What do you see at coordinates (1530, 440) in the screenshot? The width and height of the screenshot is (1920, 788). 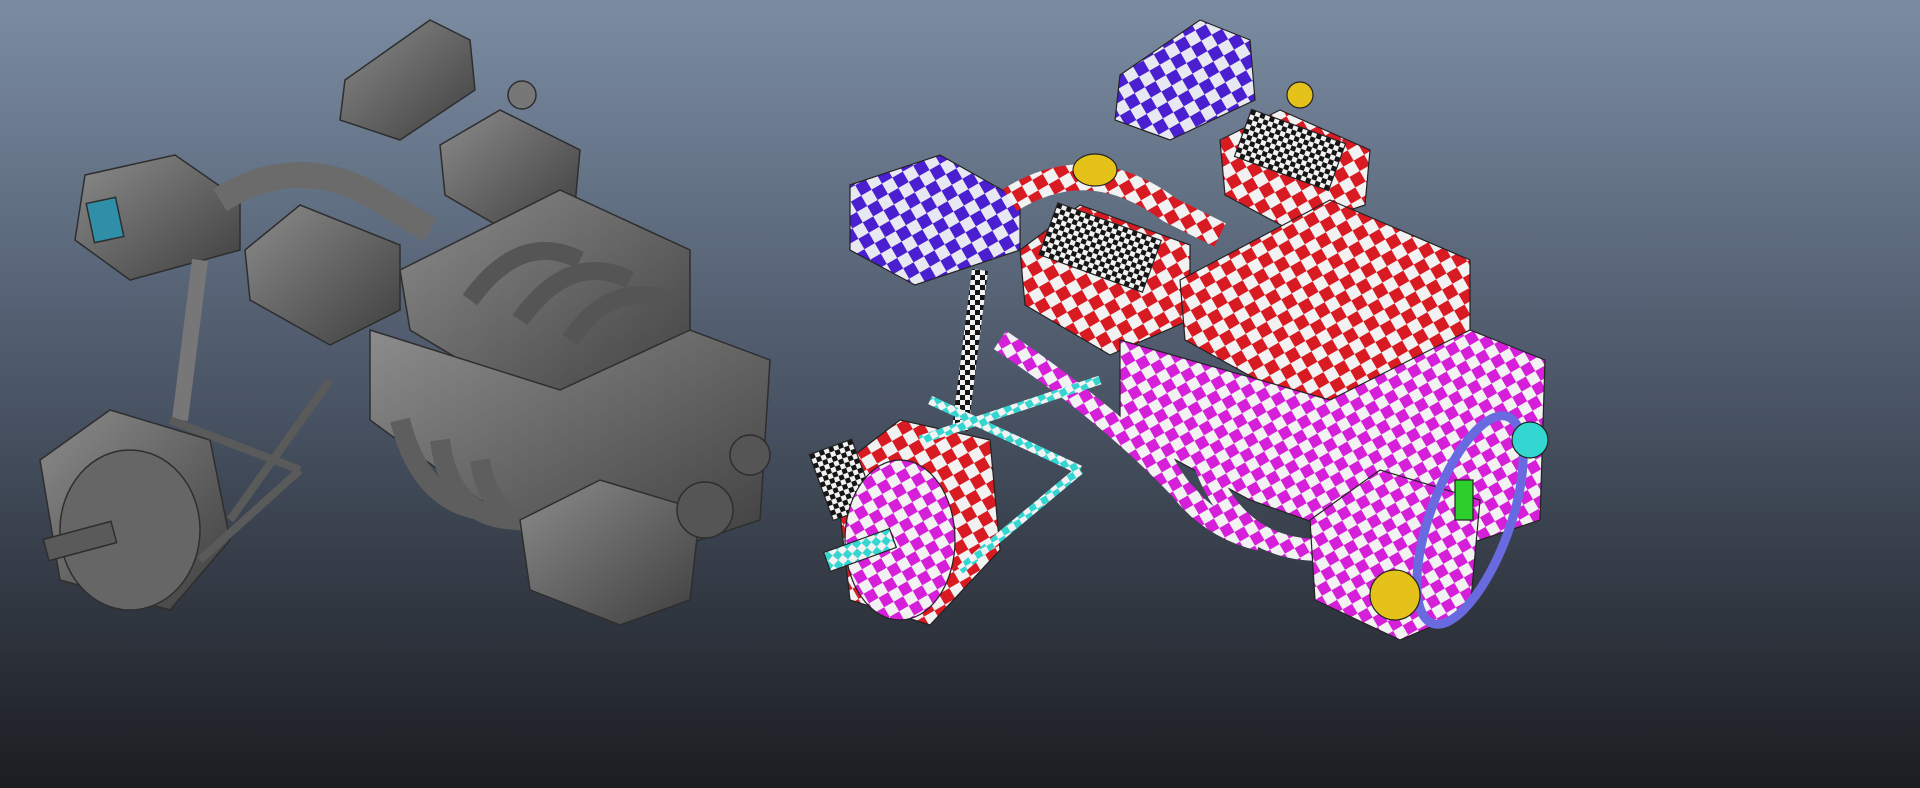 I see `accessory-pulley-uv` at bounding box center [1530, 440].